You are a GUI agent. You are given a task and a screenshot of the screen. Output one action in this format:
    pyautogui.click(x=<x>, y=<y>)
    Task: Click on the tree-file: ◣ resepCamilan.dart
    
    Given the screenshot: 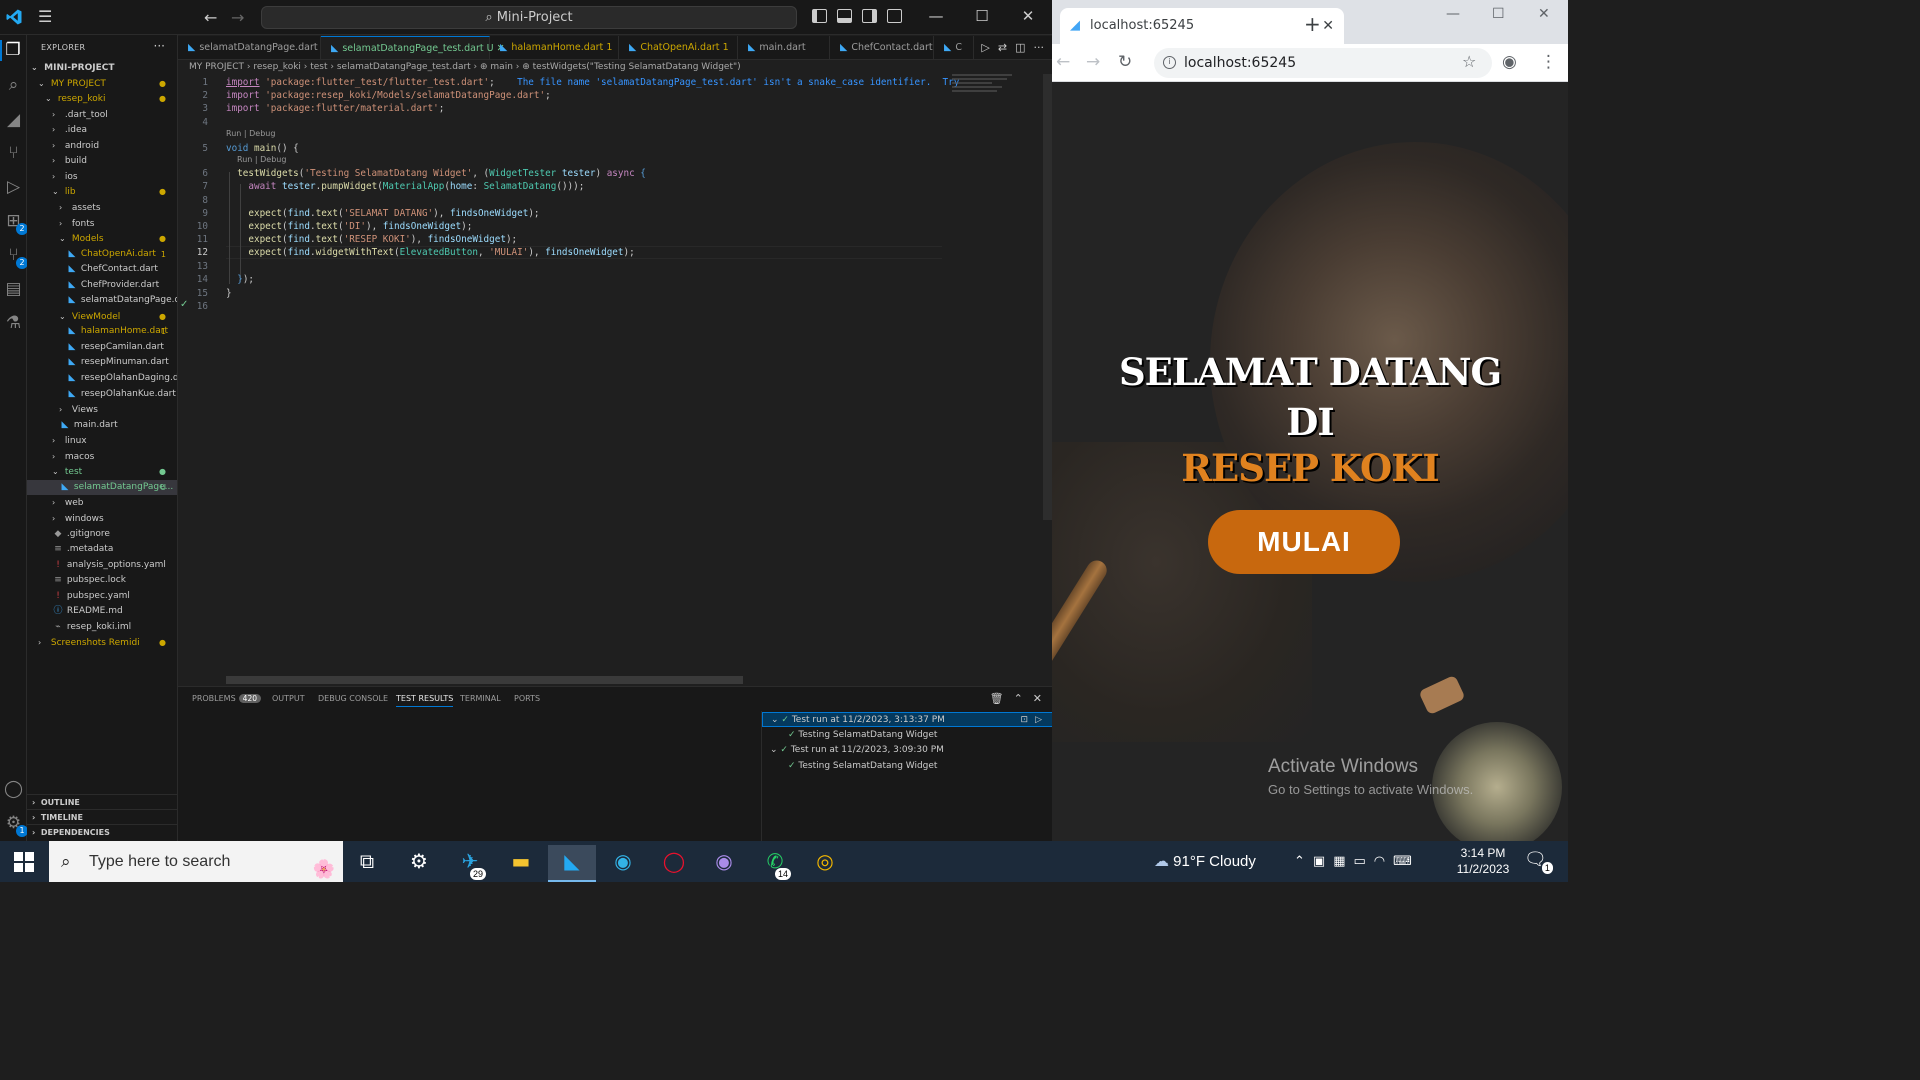 What is the action you would take?
    pyautogui.click(x=102, y=348)
    